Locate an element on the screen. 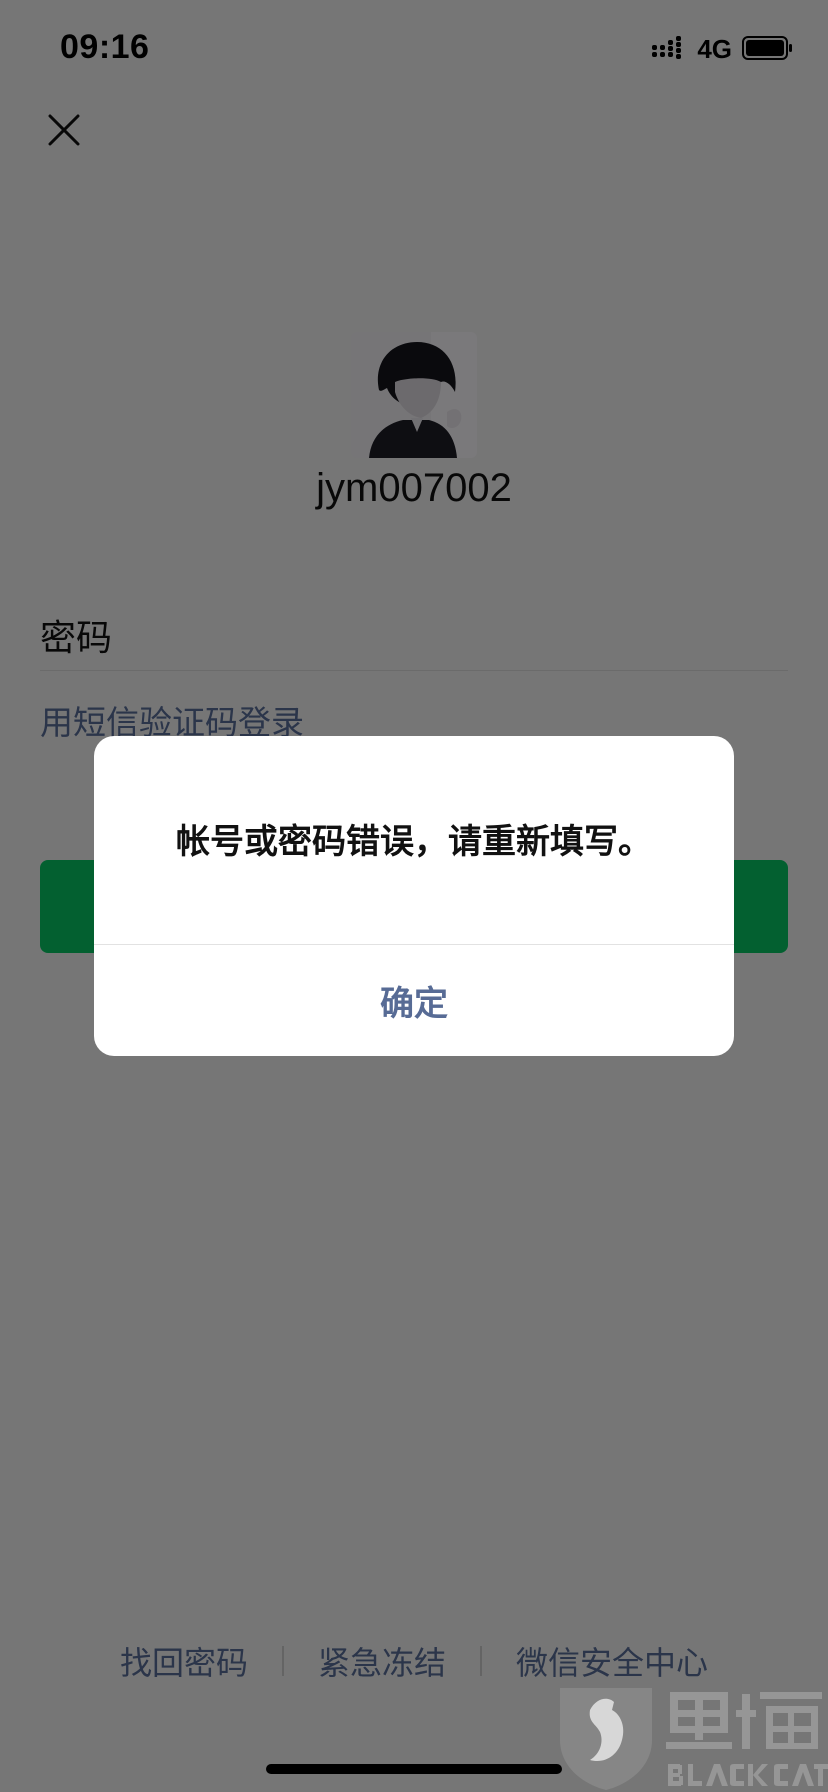 Image resolution: width=828 pixels, height=1792 pixels. confirm-button: 确定 is located at coordinates (414, 1000).